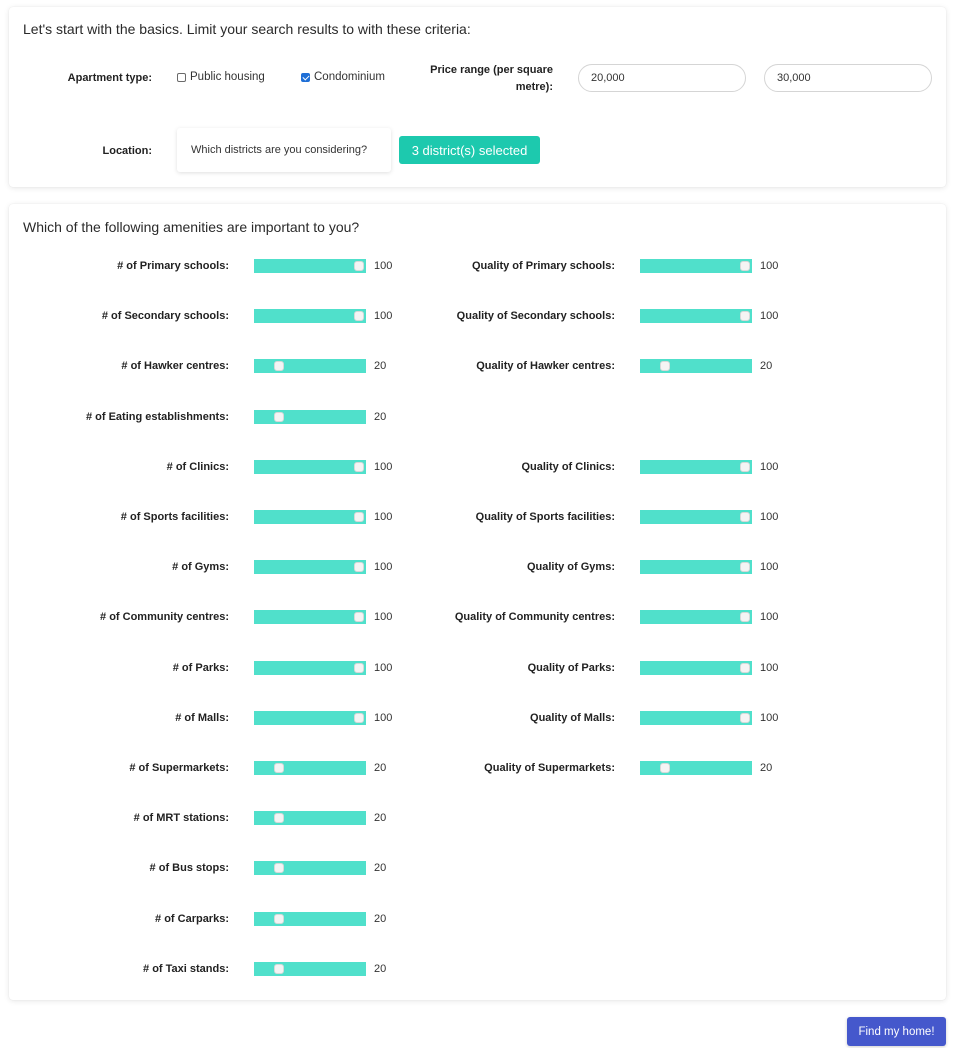  I want to click on price-min-input: 20,000, so click(662, 78).